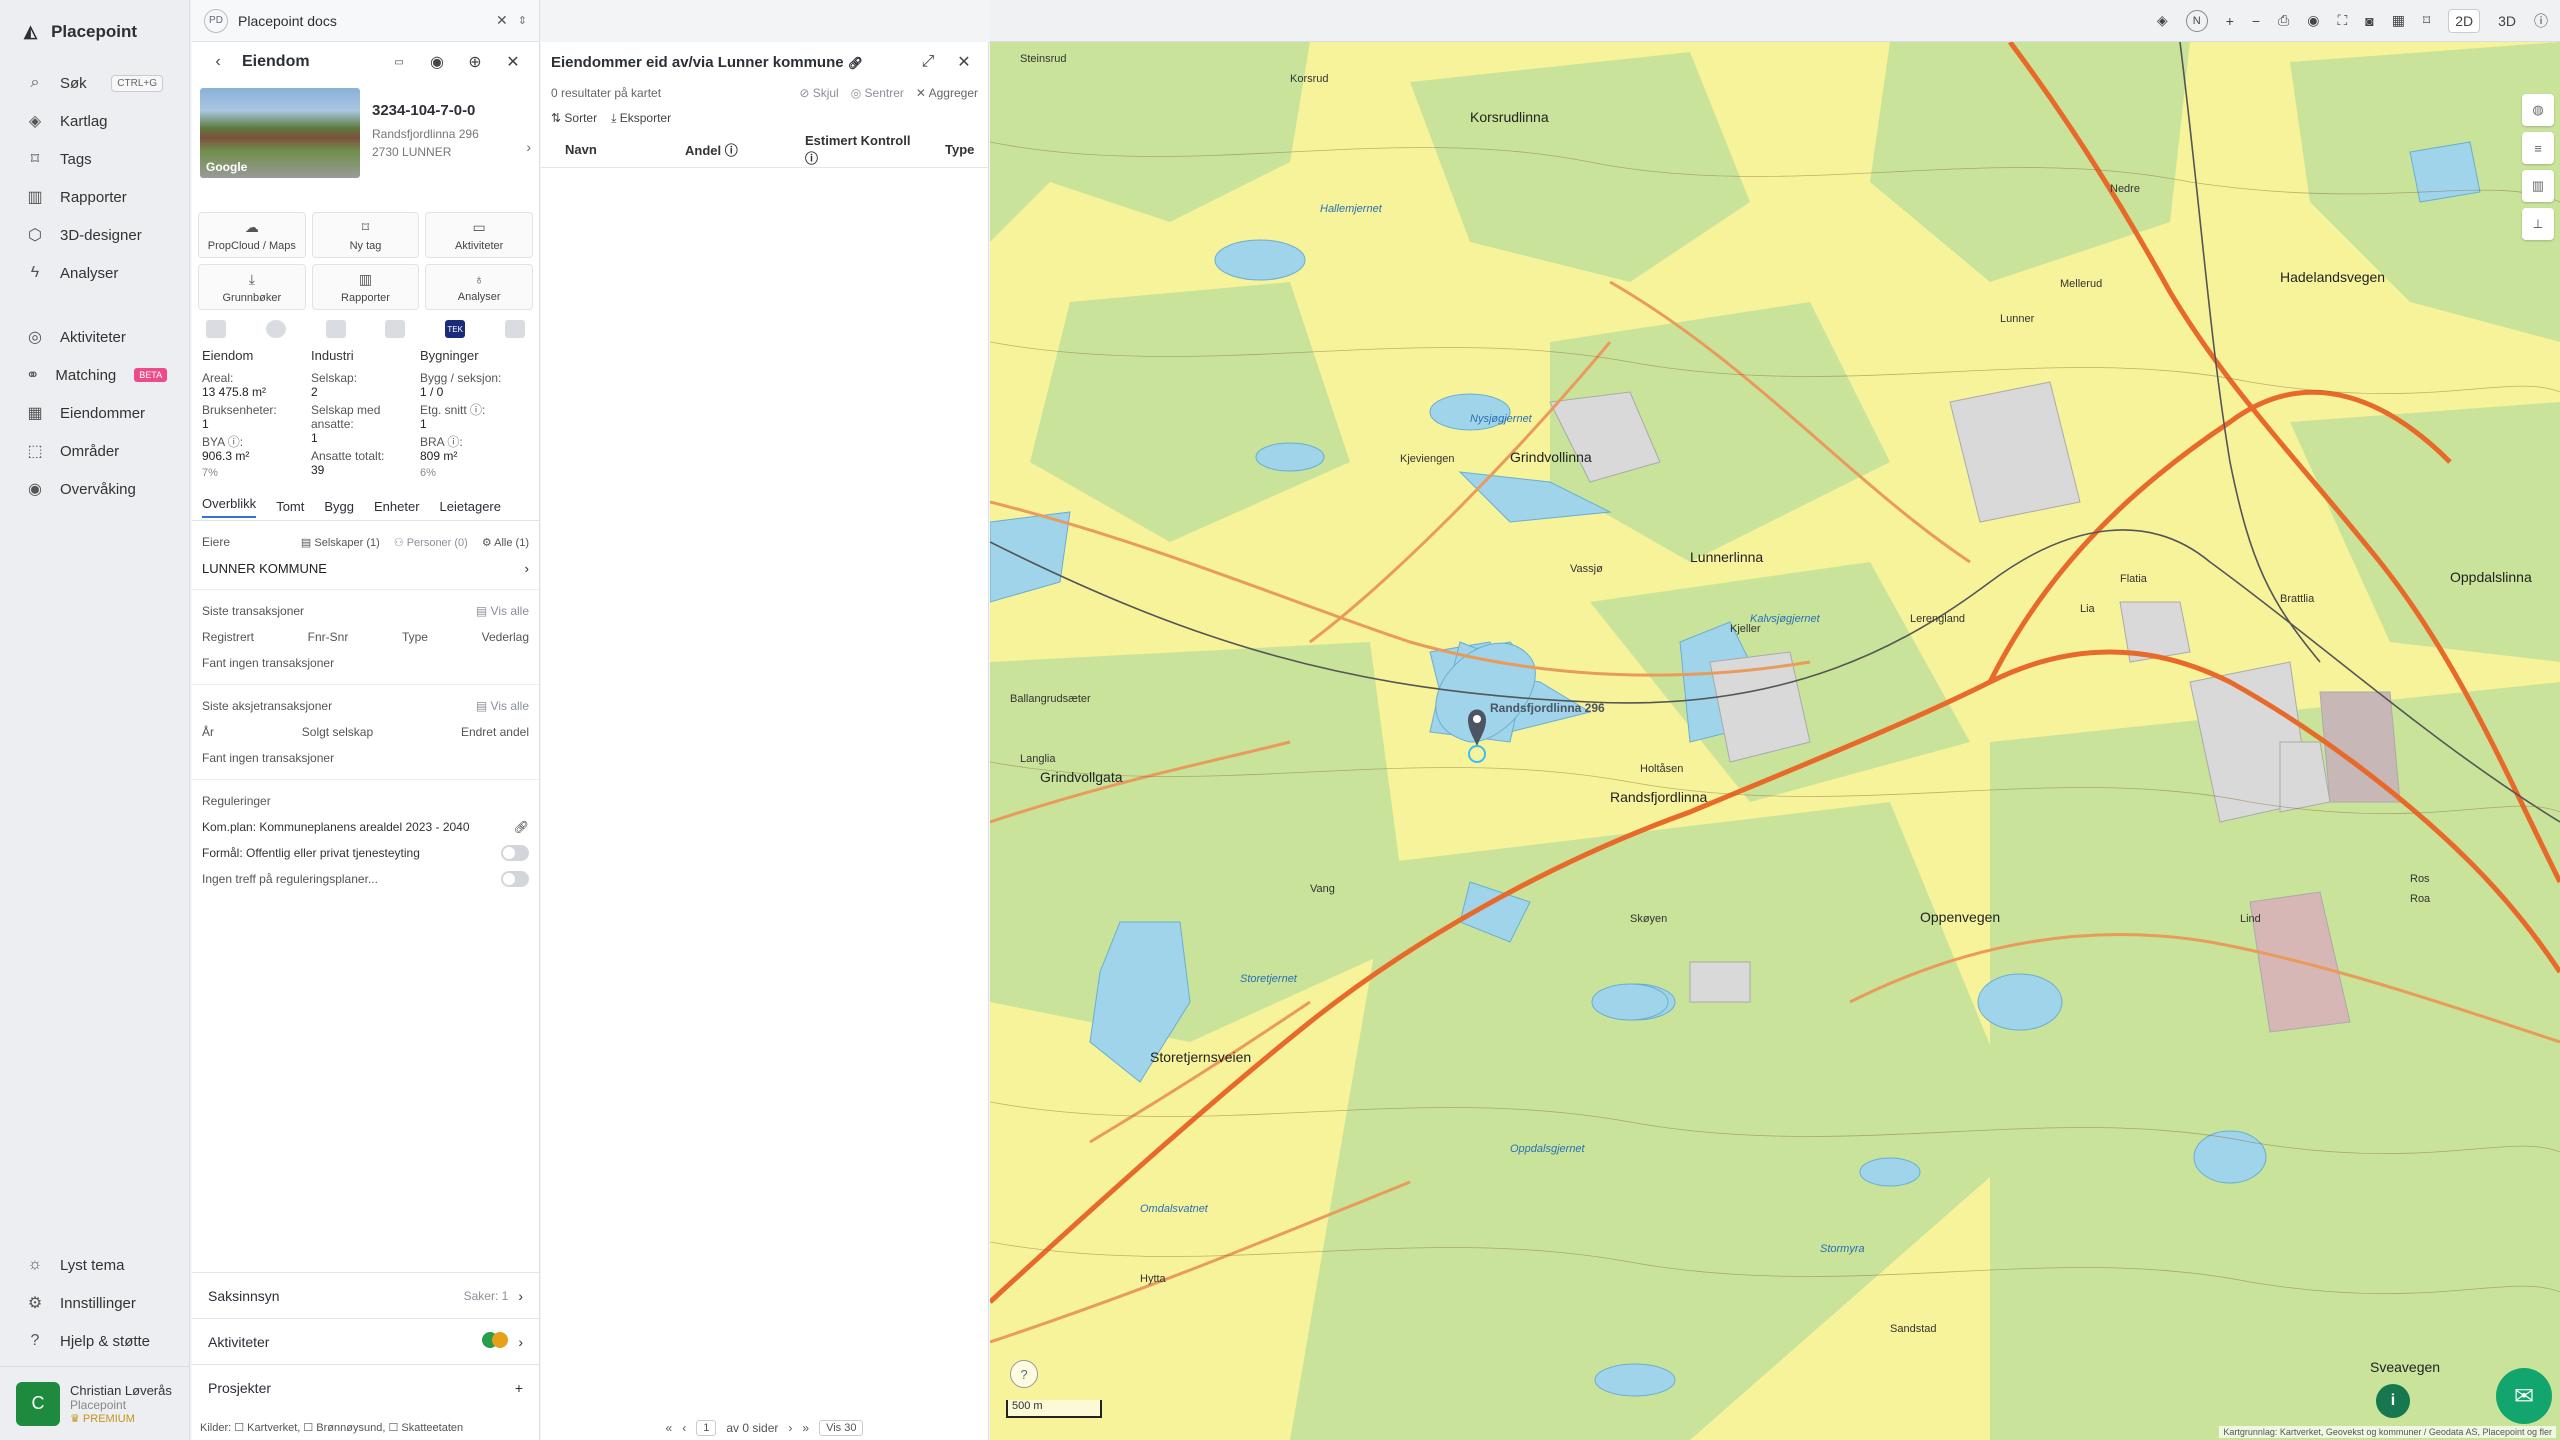 Image resolution: width=2560 pixels, height=1440 pixels. I want to click on sidebar-item-rapporter: ▥ Rapporter, so click(94, 197).